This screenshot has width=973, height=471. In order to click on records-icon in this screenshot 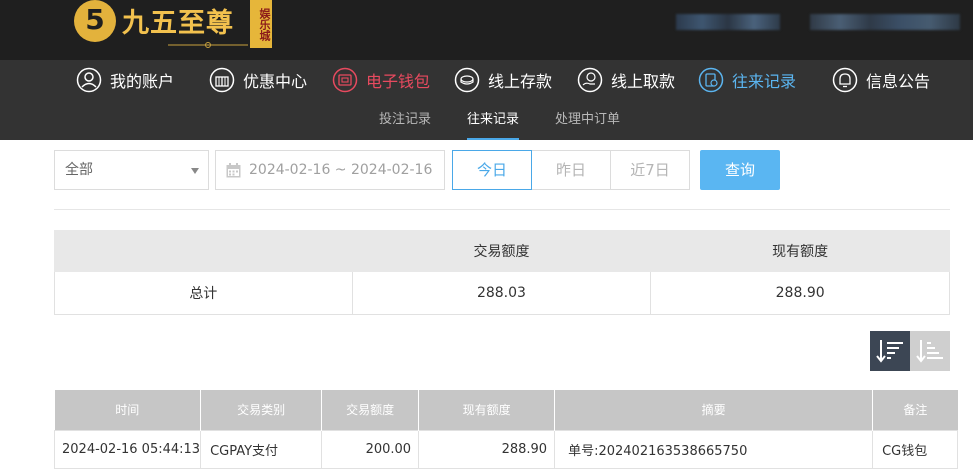, I will do `click(711, 80)`.